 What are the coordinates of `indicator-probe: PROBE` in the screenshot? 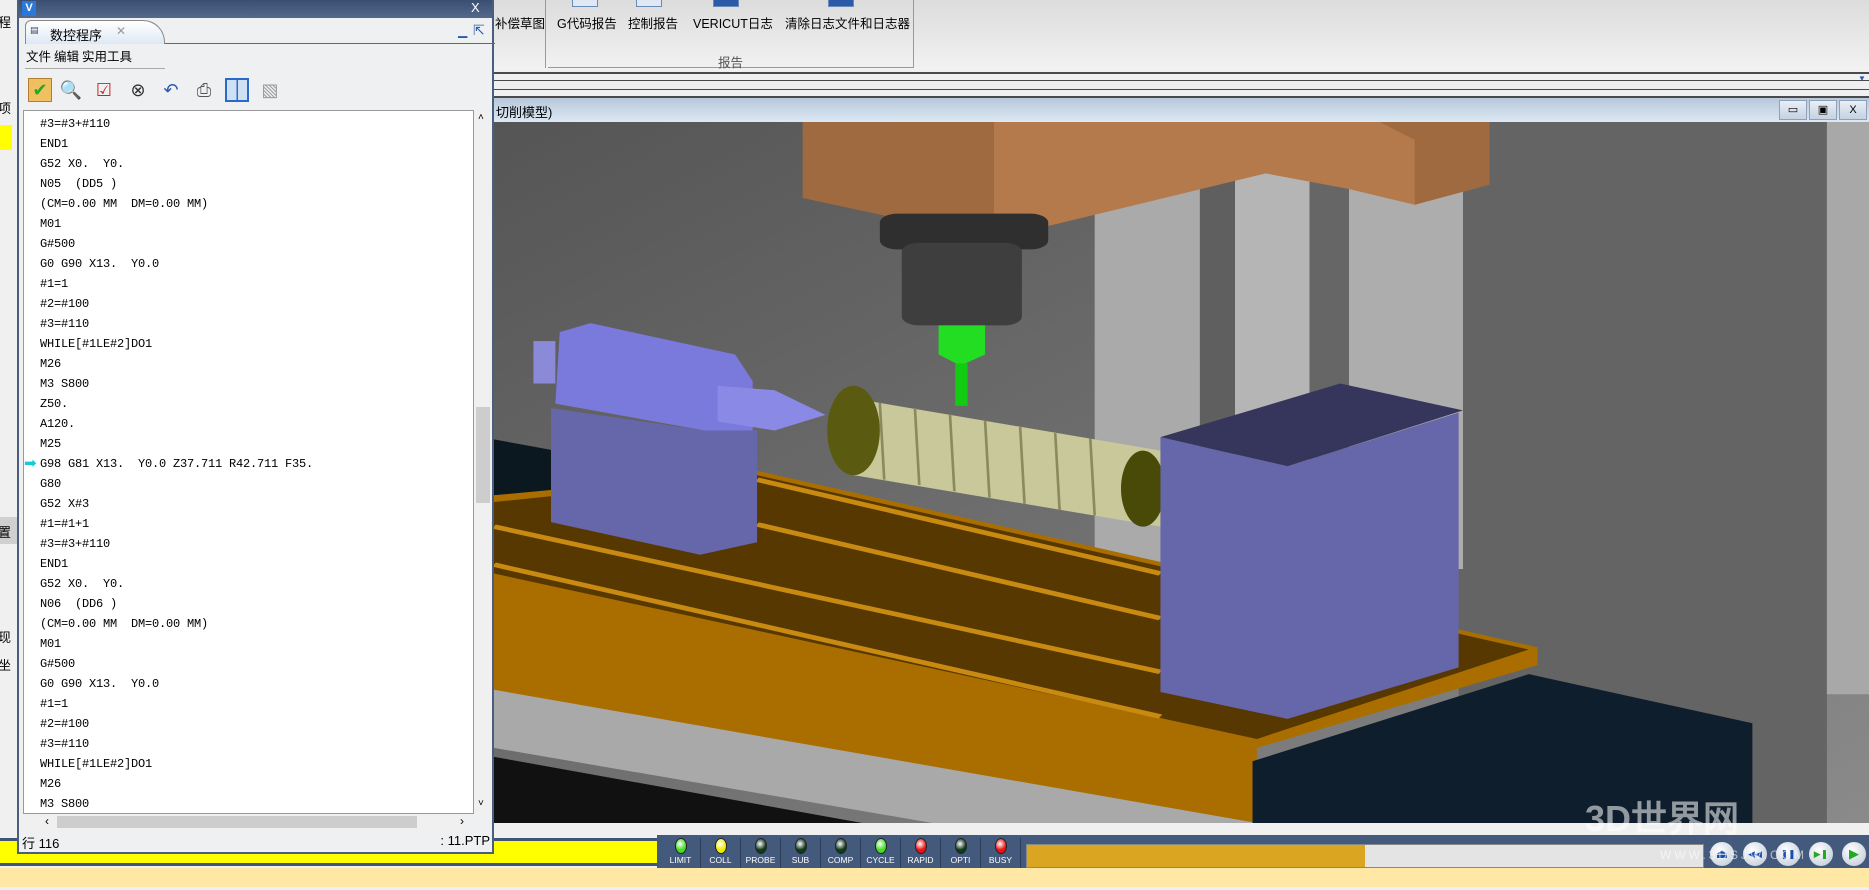 It's located at (761, 853).